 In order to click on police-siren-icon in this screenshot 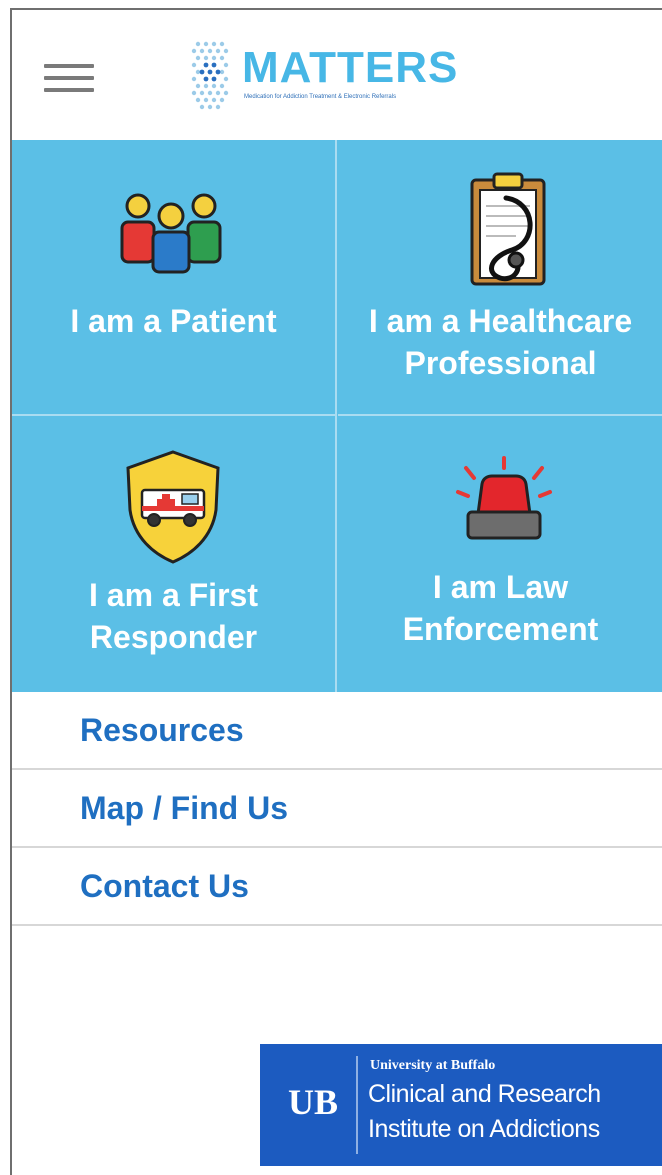, I will do `click(504, 498)`.